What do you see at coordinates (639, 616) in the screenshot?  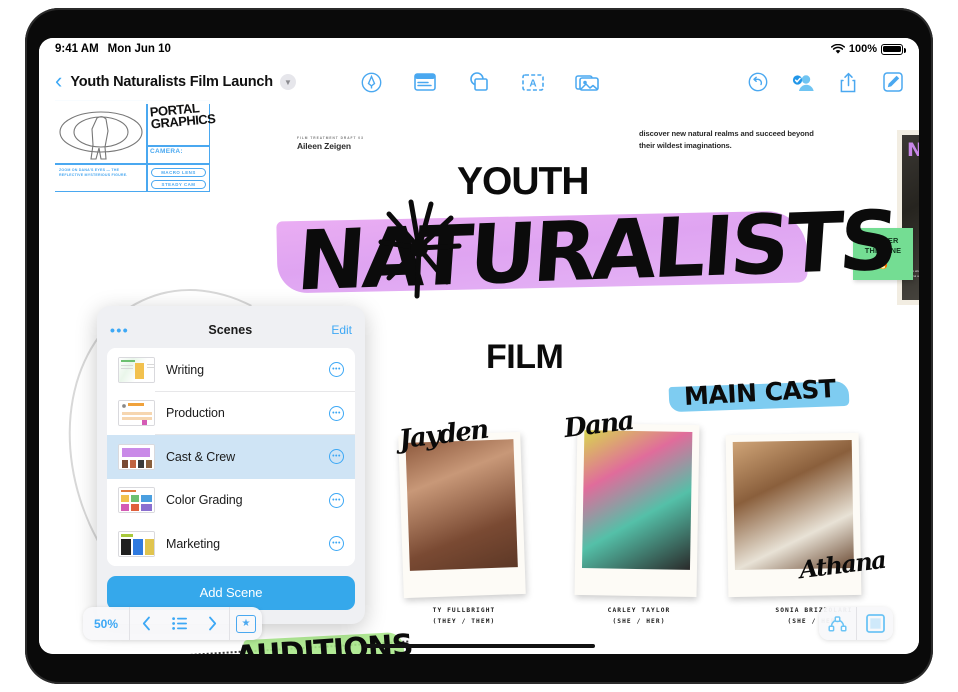 I see `cast-caption-2: CARLEY TAYLOR (SHE / HER)` at bounding box center [639, 616].